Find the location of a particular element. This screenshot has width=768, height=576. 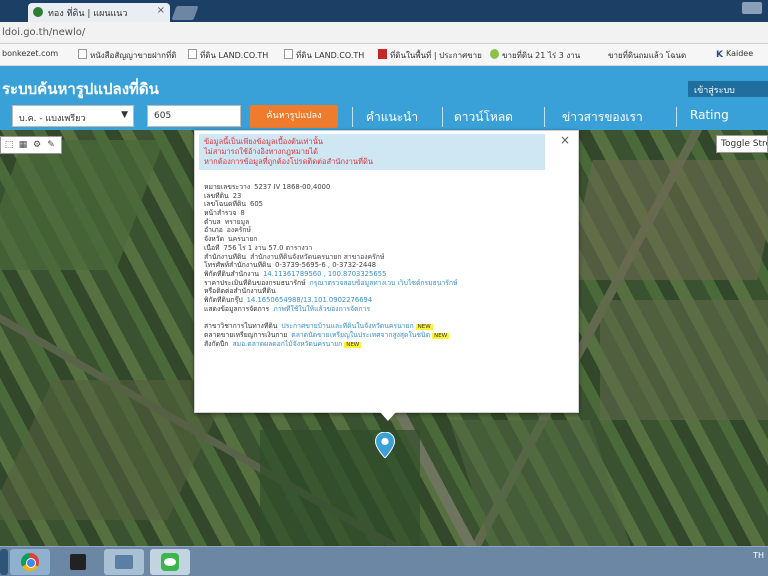

kaidee-icon: K is located at coordinates (719, 55).